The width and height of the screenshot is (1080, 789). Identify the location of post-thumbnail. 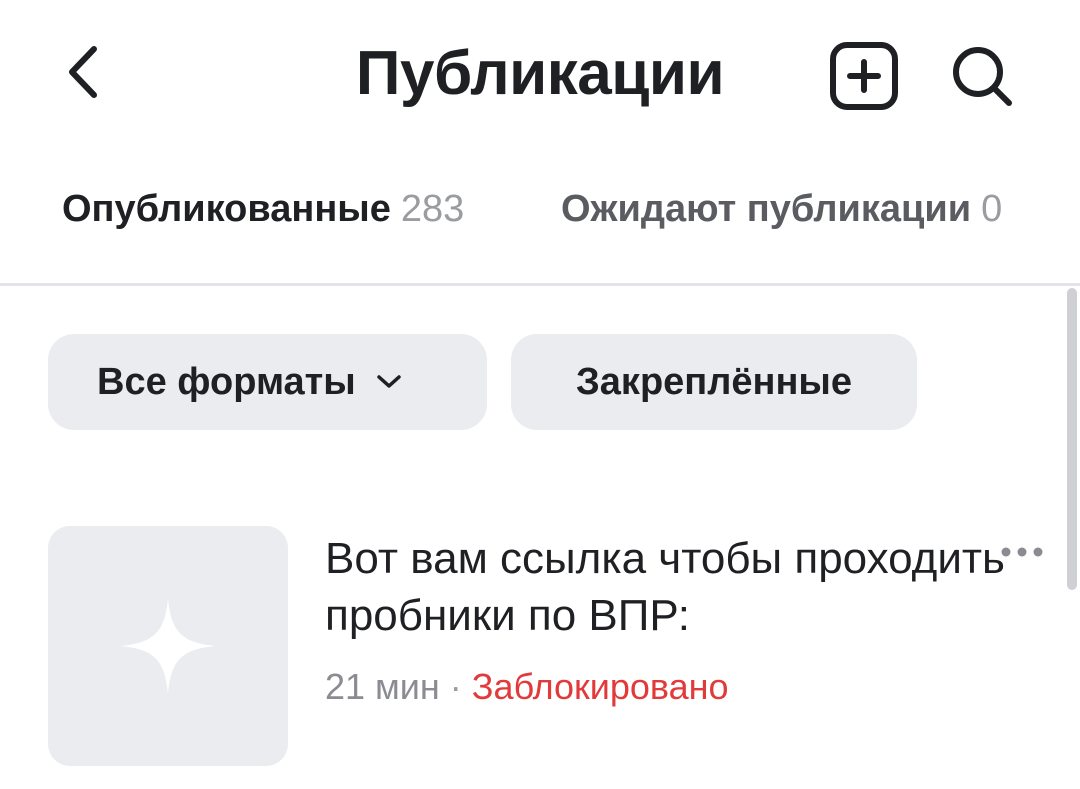
(168, 646).